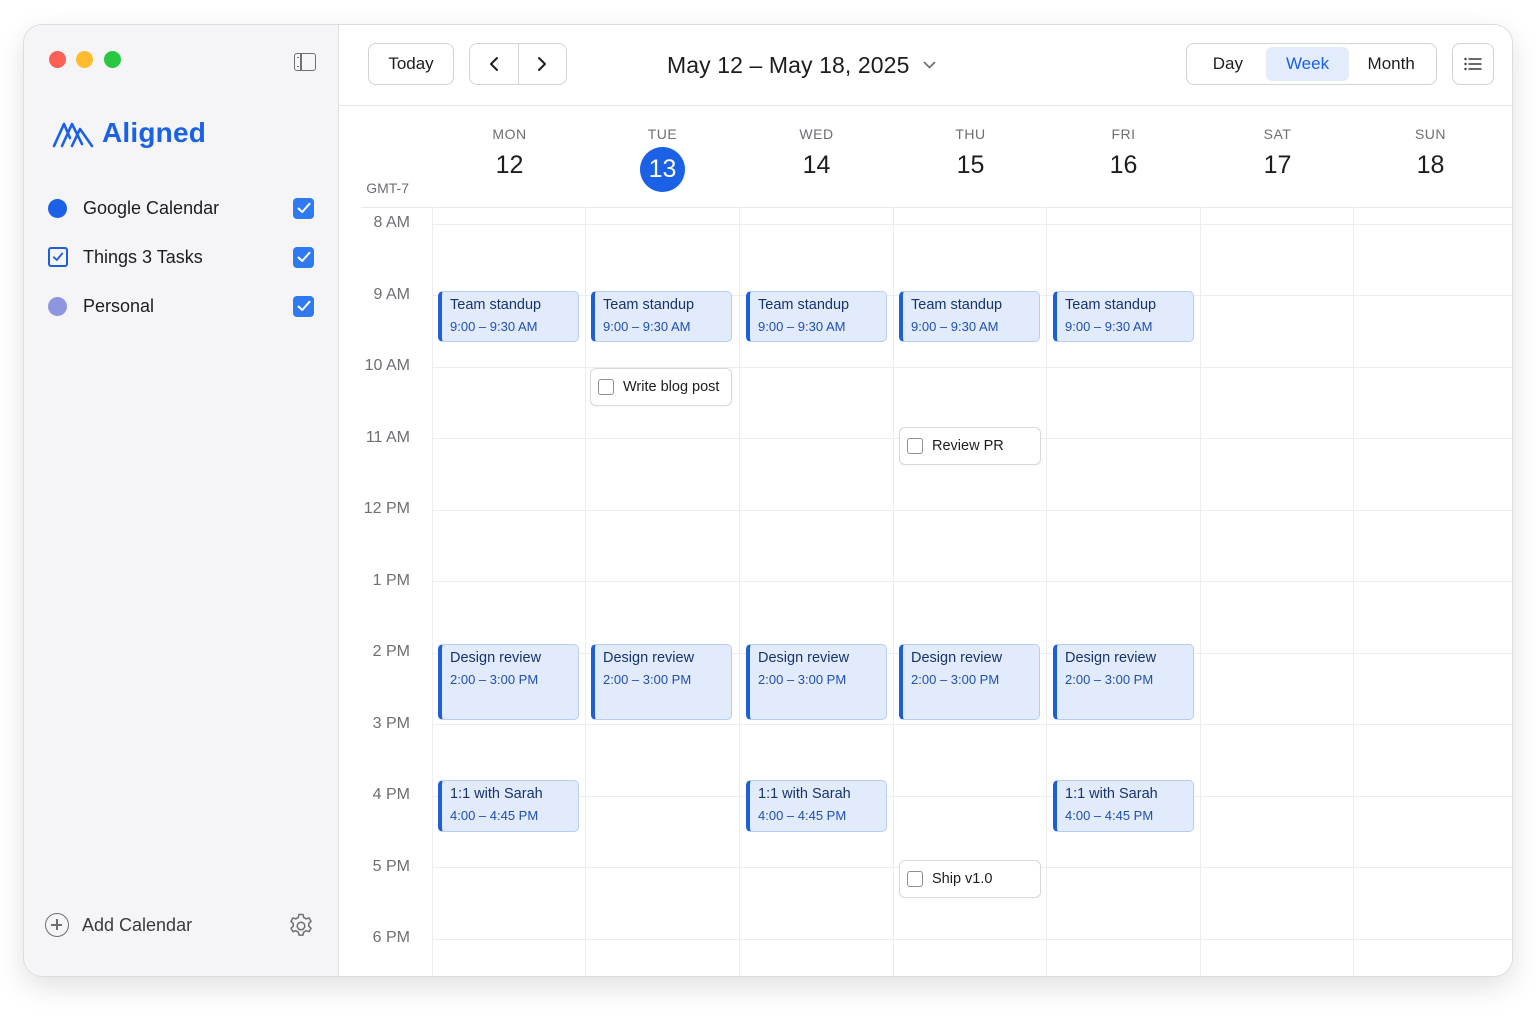  What do you see at coordinates (391, 580) in the screenshot?
I see `hour-label: 1 PM` at bounding box center [391, 580].